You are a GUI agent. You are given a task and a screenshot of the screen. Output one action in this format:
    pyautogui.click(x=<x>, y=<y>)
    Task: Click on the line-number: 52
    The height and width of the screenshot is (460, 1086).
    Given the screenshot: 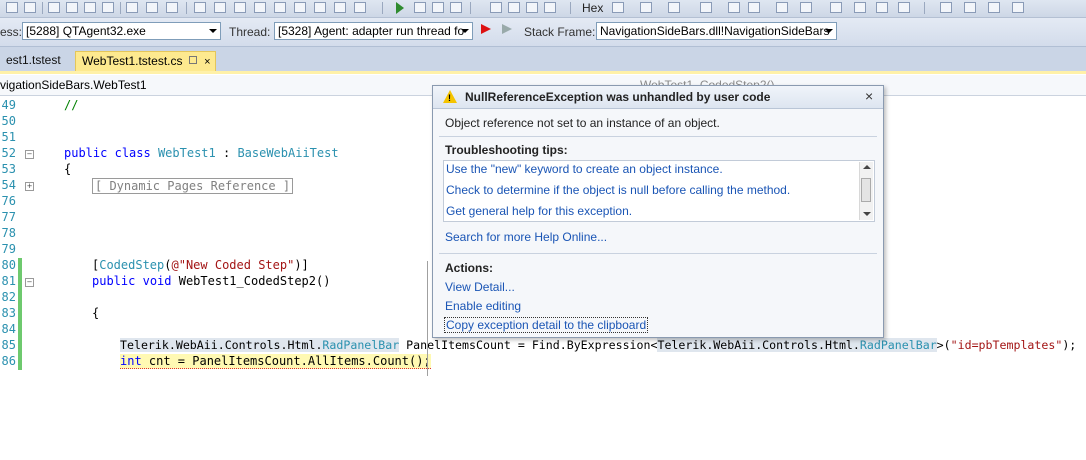 What is the action you would take?
    pyautogui.click(x=8, y=153)
    